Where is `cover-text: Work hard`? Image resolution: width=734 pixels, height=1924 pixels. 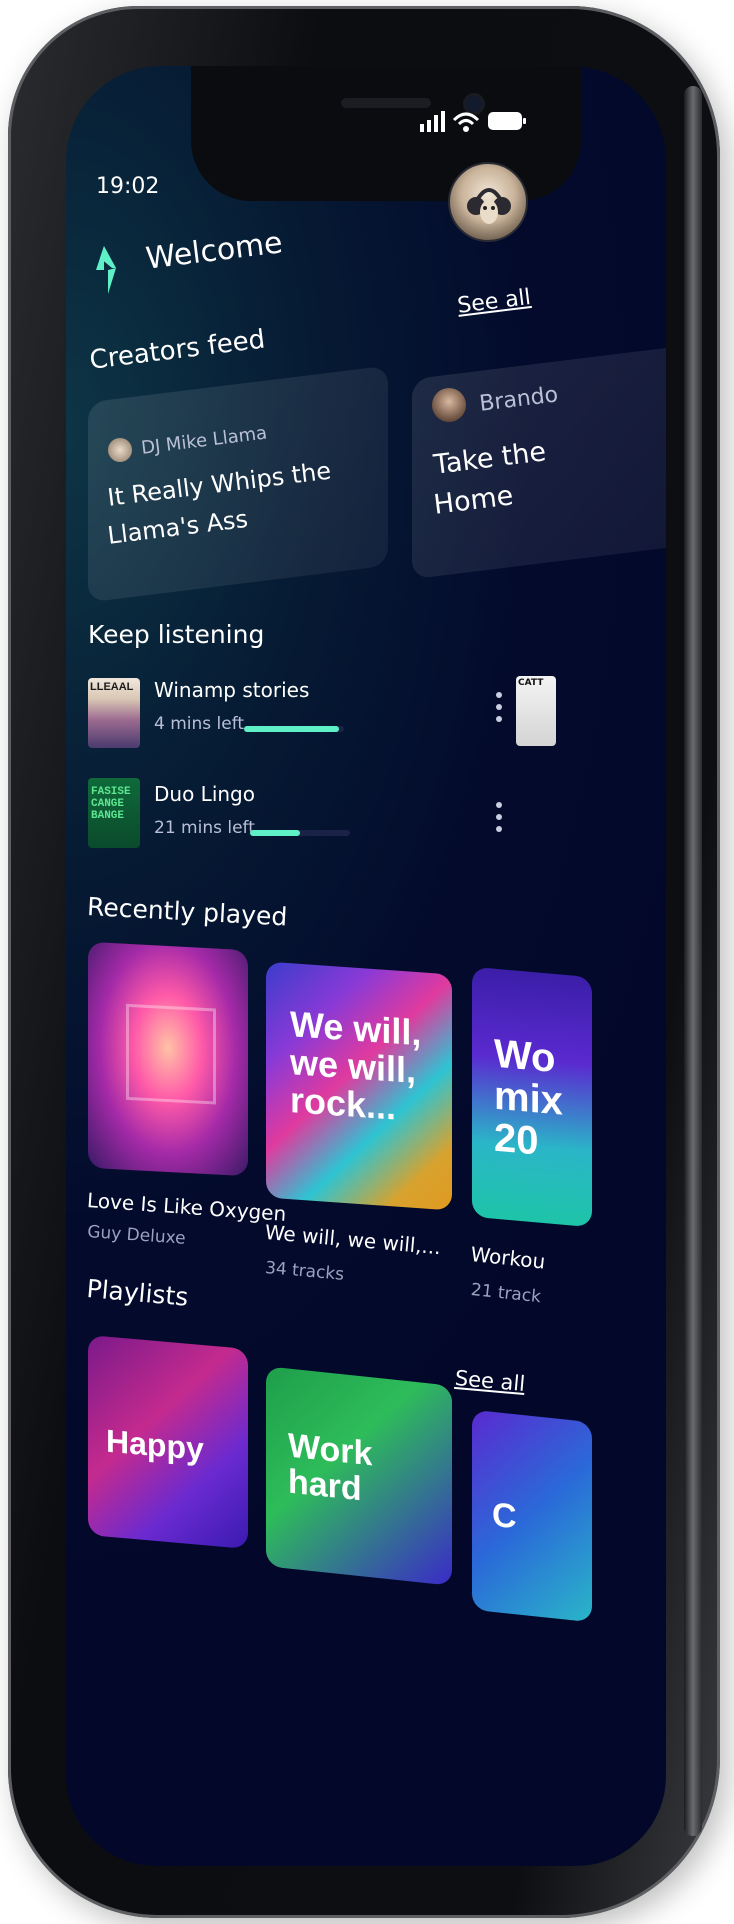 cover-text: Work hard is located at coordinates (330, 1467).